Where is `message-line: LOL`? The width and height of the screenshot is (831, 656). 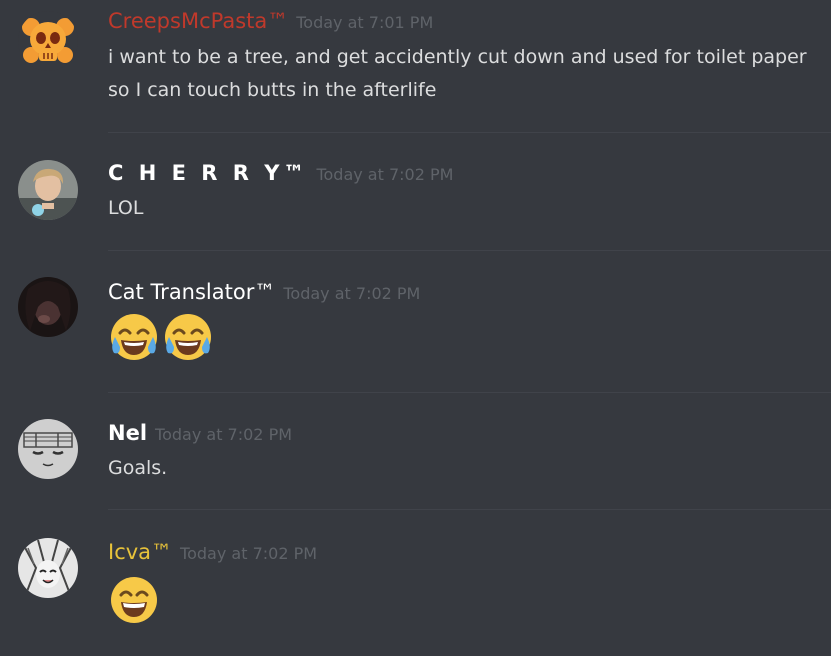
message-line: LOL is located at coordinates (126, 208).